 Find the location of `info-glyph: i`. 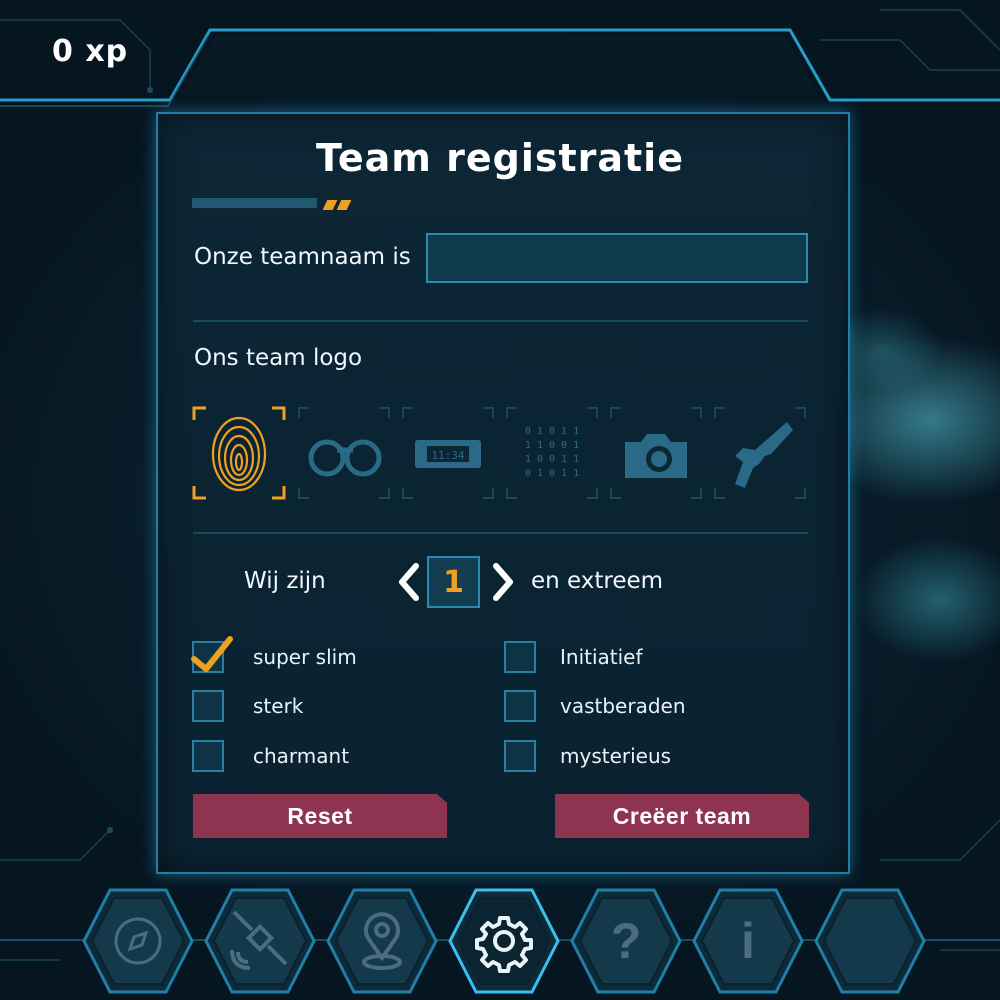

info-glyph: i is located at coordinates (748, 941).